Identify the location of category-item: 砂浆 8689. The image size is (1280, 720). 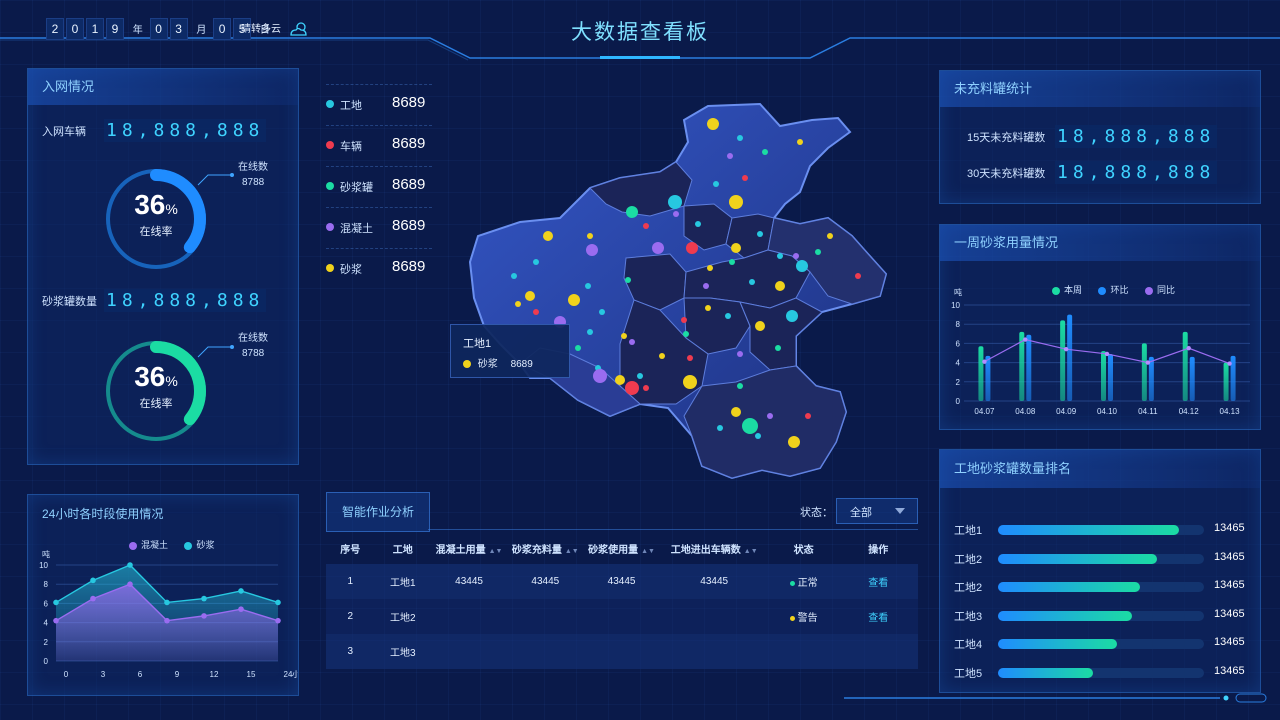
(379, 268).